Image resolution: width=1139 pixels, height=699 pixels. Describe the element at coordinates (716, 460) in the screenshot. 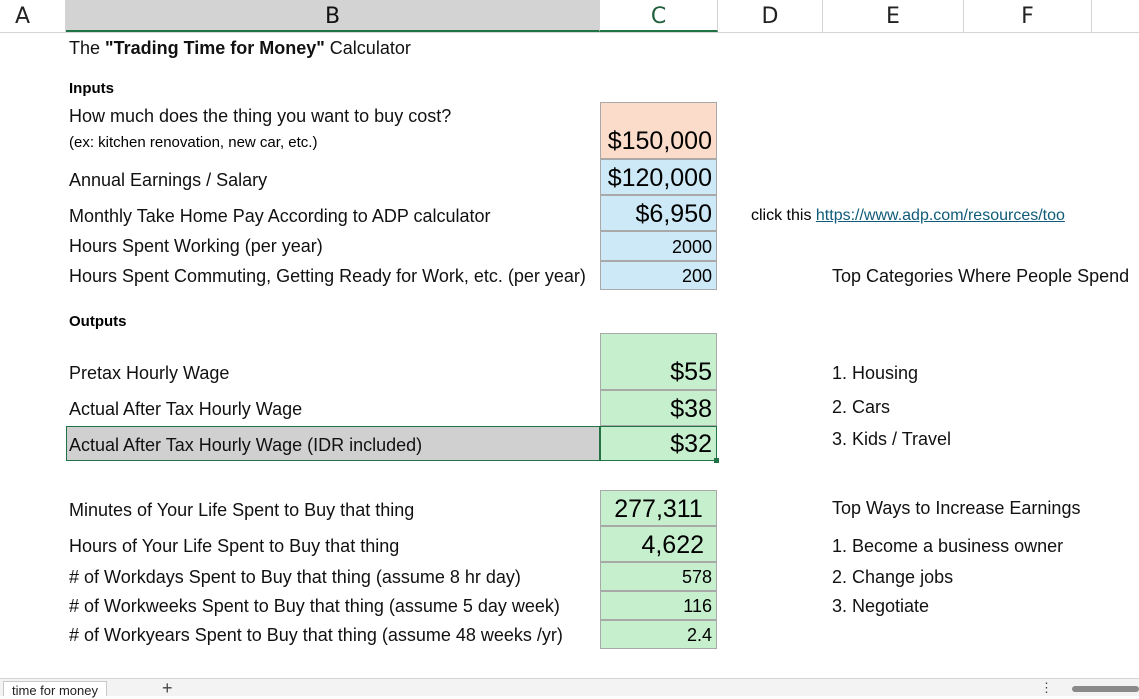

I see `fill-handle` at that location.